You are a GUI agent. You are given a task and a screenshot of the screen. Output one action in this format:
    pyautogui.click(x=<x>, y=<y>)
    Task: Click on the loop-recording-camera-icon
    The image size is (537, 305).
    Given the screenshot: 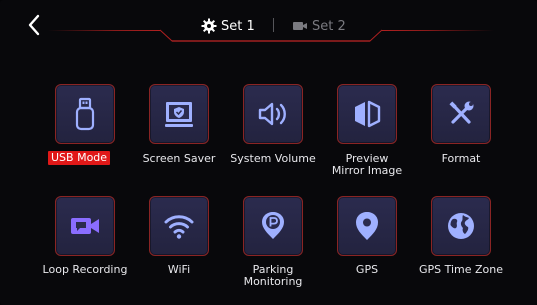 What is the action you would take?
    pyautogui.click(x=85, y=226)
    